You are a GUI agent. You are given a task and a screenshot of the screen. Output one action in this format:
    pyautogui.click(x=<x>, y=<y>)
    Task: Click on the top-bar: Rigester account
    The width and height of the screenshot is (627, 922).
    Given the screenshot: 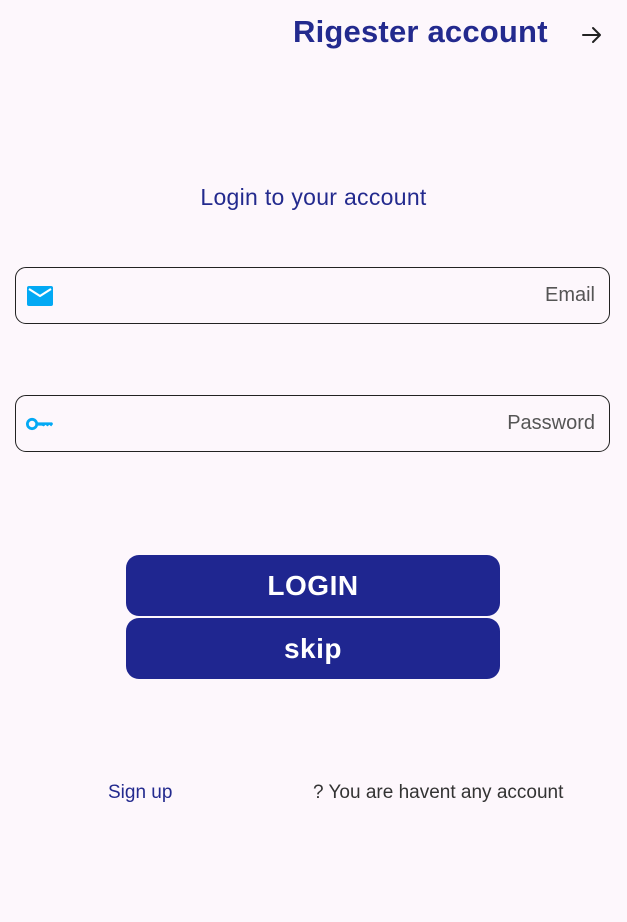 What is the action you would take?
    pyautogui.click(x=313, y=35)
    